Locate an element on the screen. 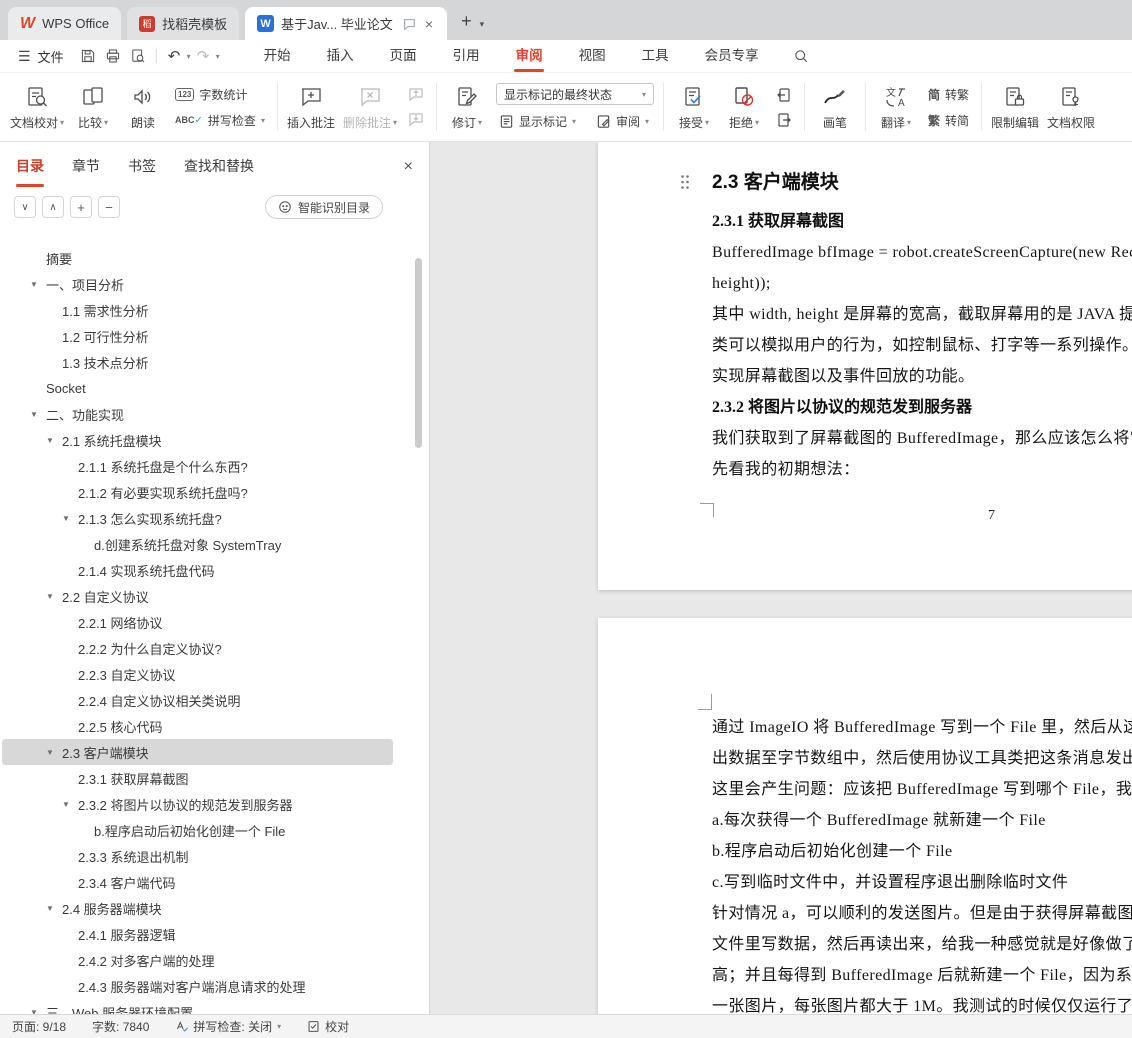 The height and width of the screenshot is (1038, 1132). toc-item: ▼ 一、项目分析 is located at coordinates (197, 284).